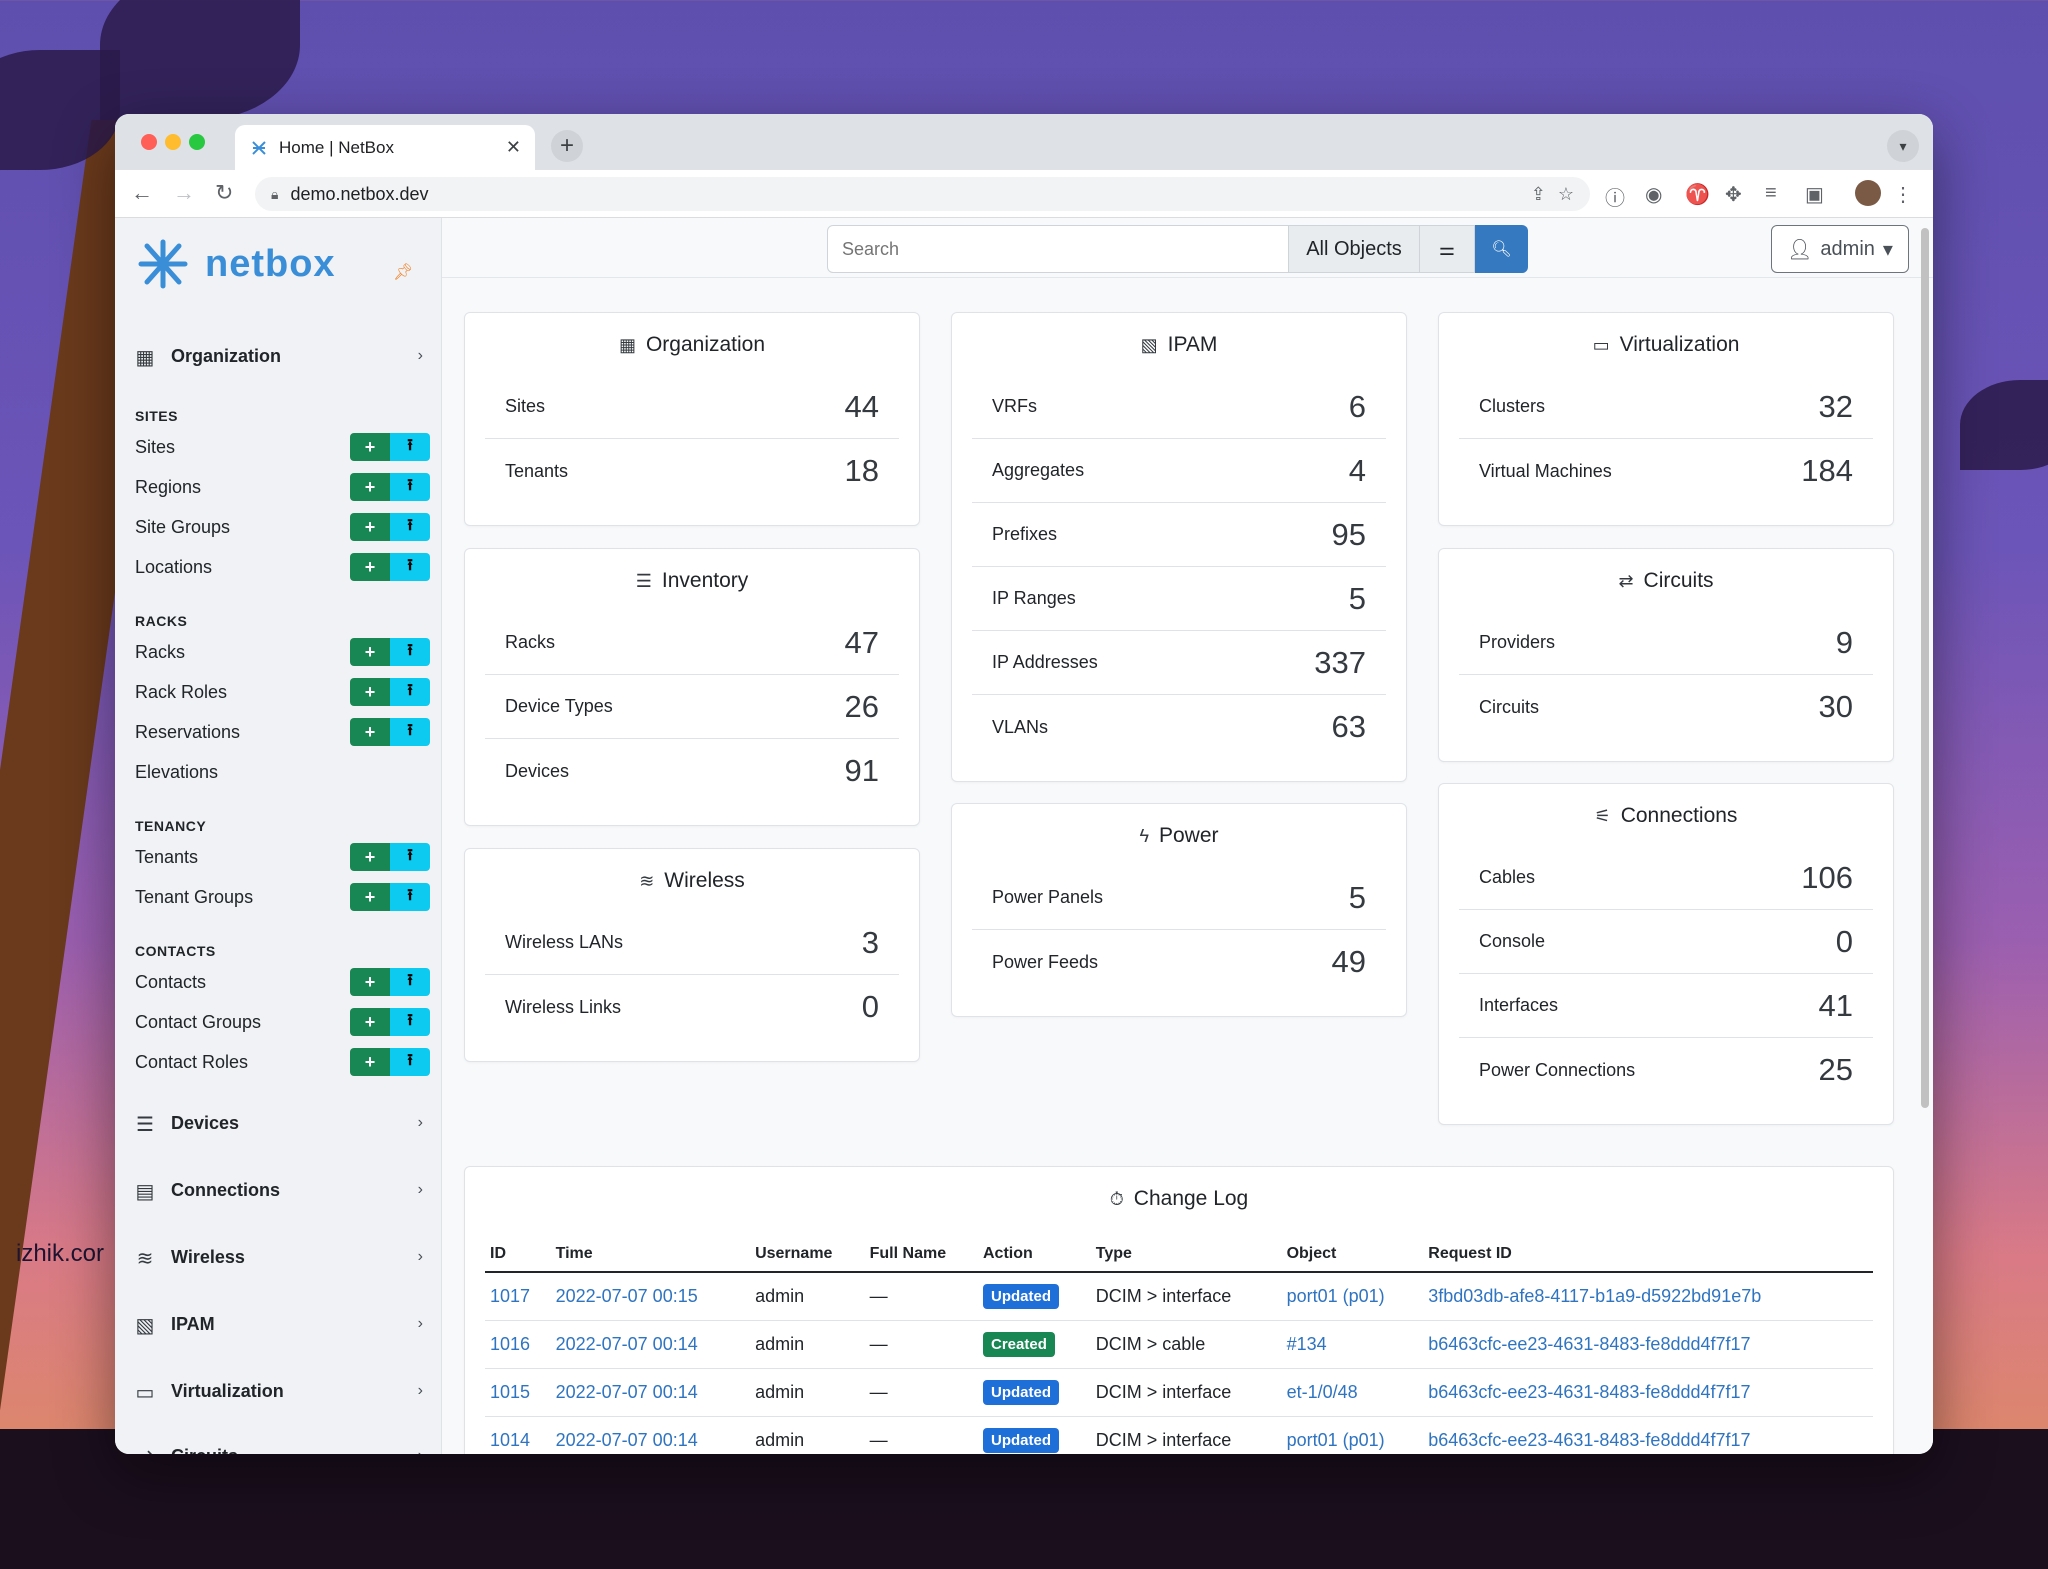 The height and width of the screenshot is (1569, 2048). I want to click on stat-row: Power Connections 25, so click(1666, 1070).